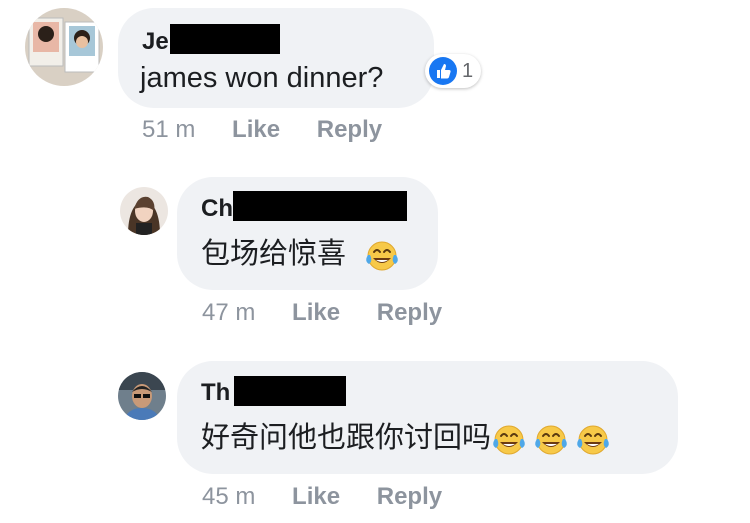 The image size is (750, 523). I want to click on comment-bubble: Ch 包场给惊喜, so click(307, 233).